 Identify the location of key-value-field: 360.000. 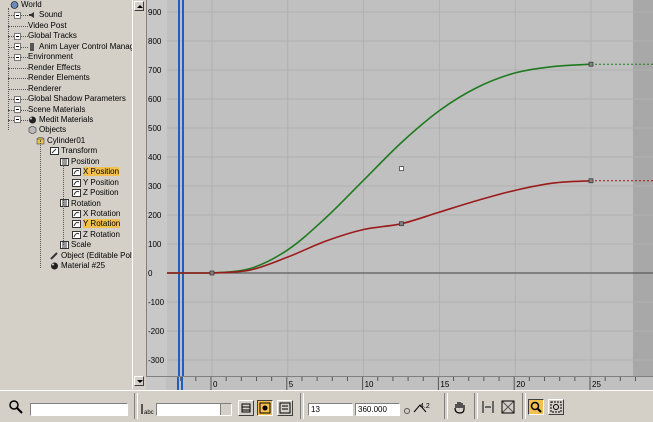
(377, 409).